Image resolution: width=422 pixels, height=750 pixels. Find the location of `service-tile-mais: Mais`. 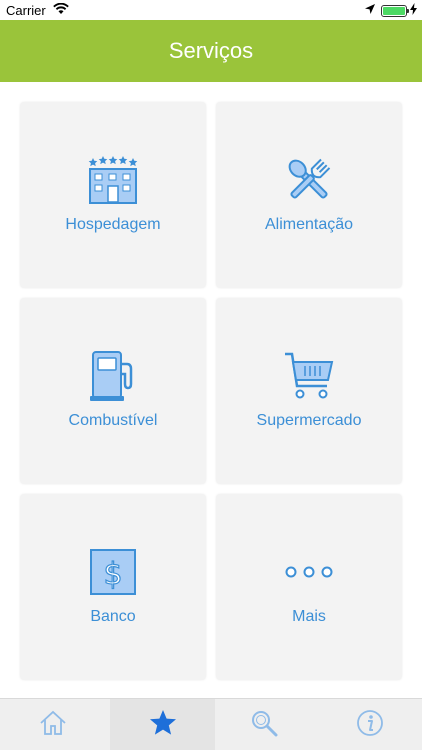

service-tile-mais: Mais is located at coordinates (309, 587).